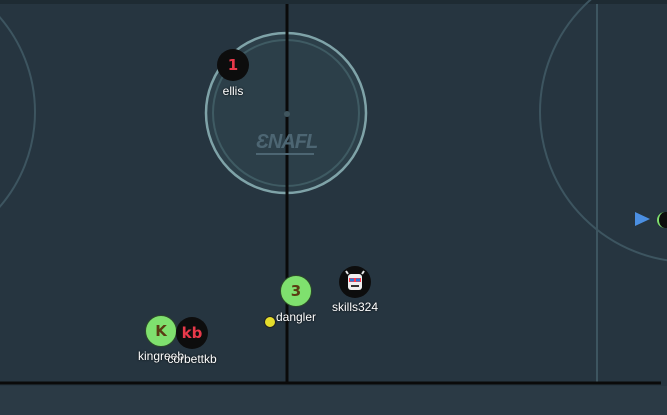  What do you see at coordinates (355, 307) in the screenshot?
I see `player-name: skills324` at bounding box center [355, 307].